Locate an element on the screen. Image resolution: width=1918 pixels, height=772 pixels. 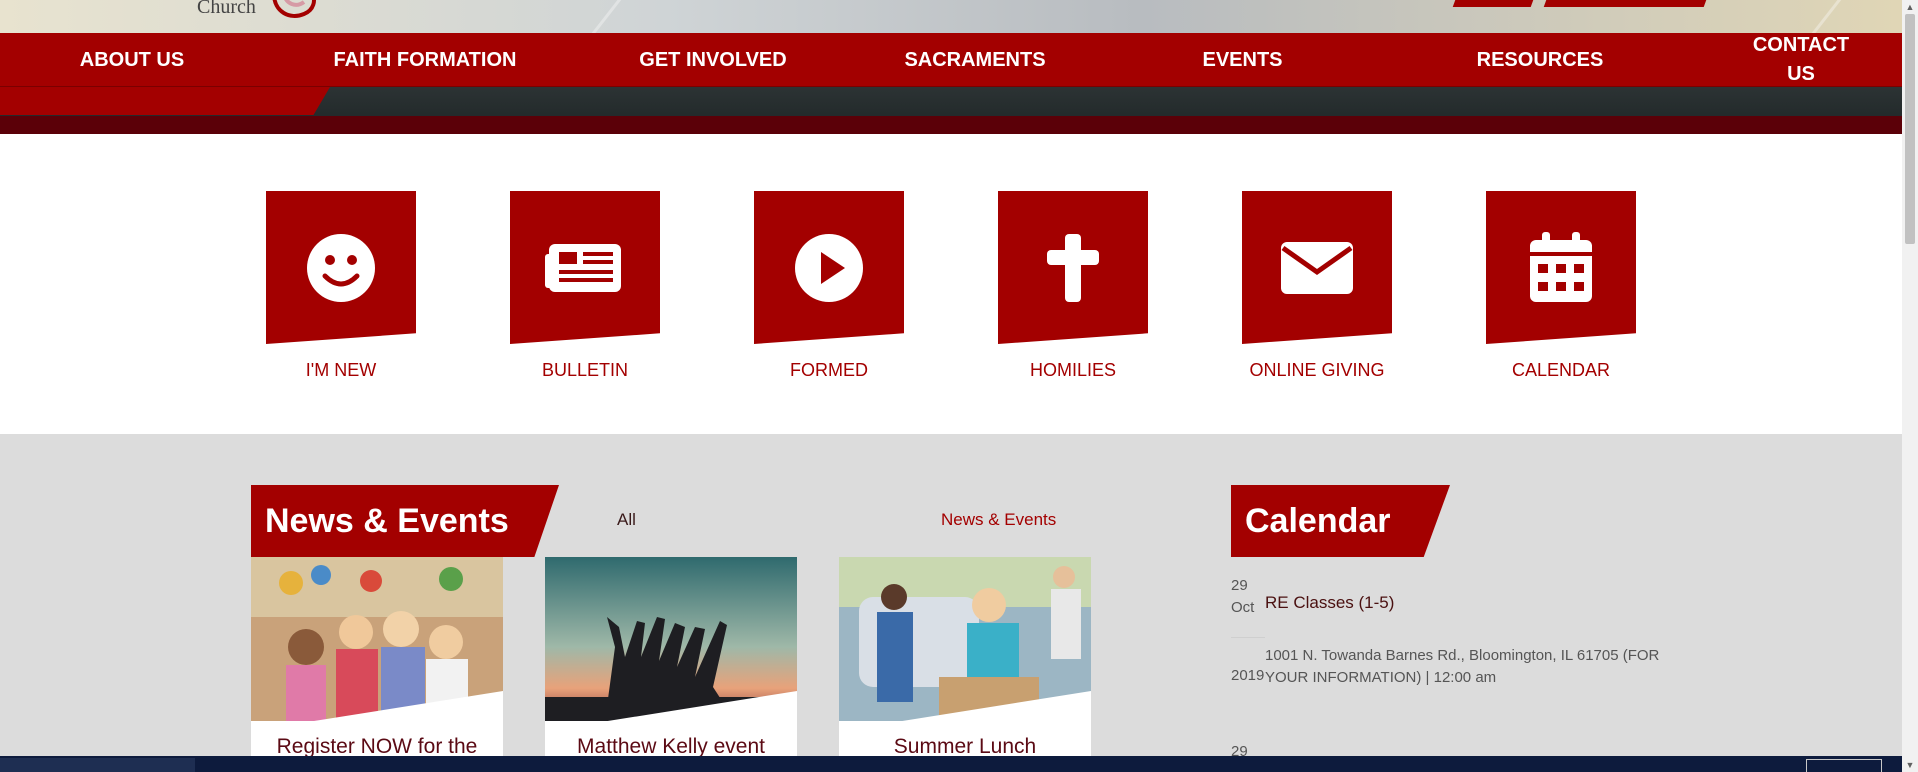
church-wordmark: Church is located at coordinates (226, 9).